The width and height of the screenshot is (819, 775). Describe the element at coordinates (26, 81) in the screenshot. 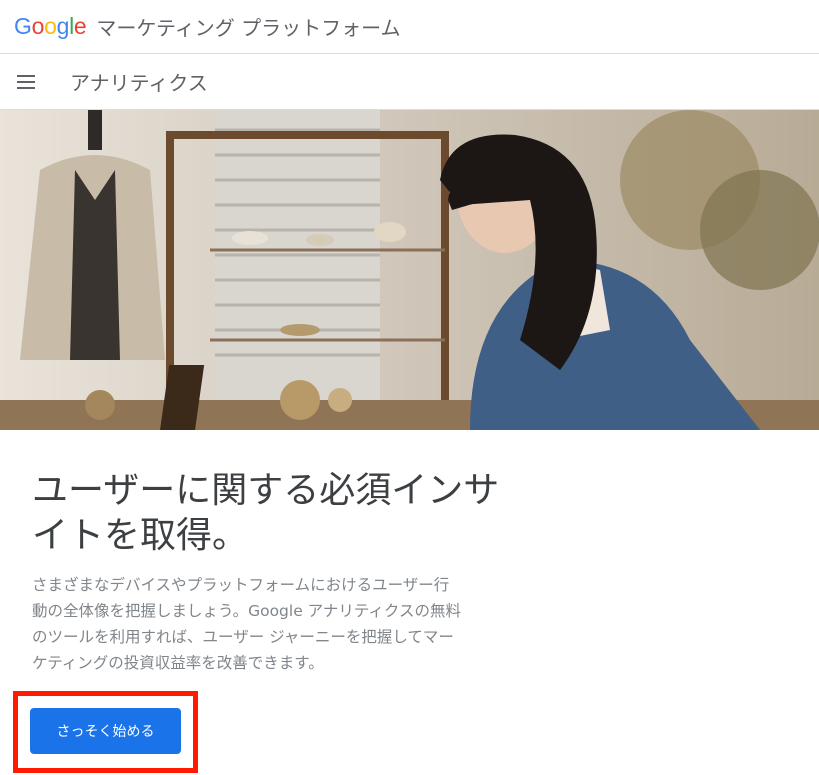

I see `hamburger-menu-icon` at that location.